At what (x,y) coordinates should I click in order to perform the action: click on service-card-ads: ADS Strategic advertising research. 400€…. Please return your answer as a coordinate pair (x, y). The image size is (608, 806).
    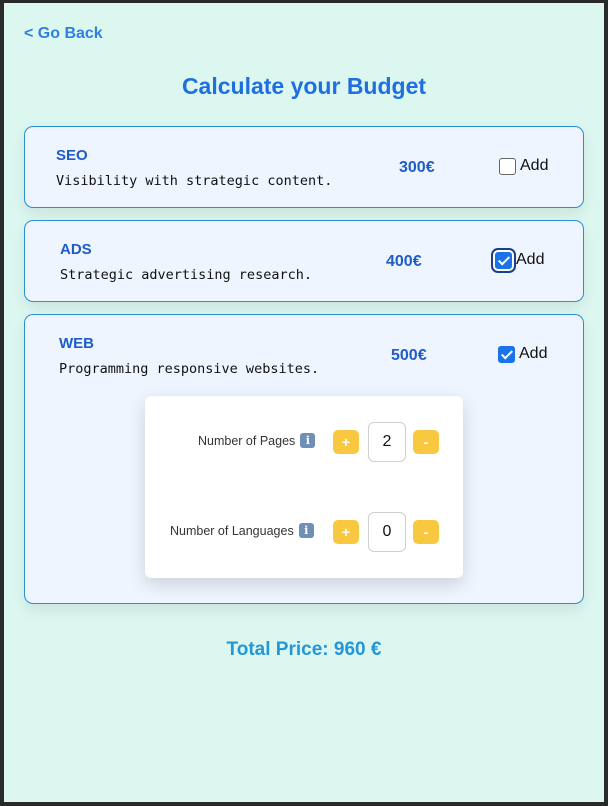
    Looking at the image, I should click on (304, 261).